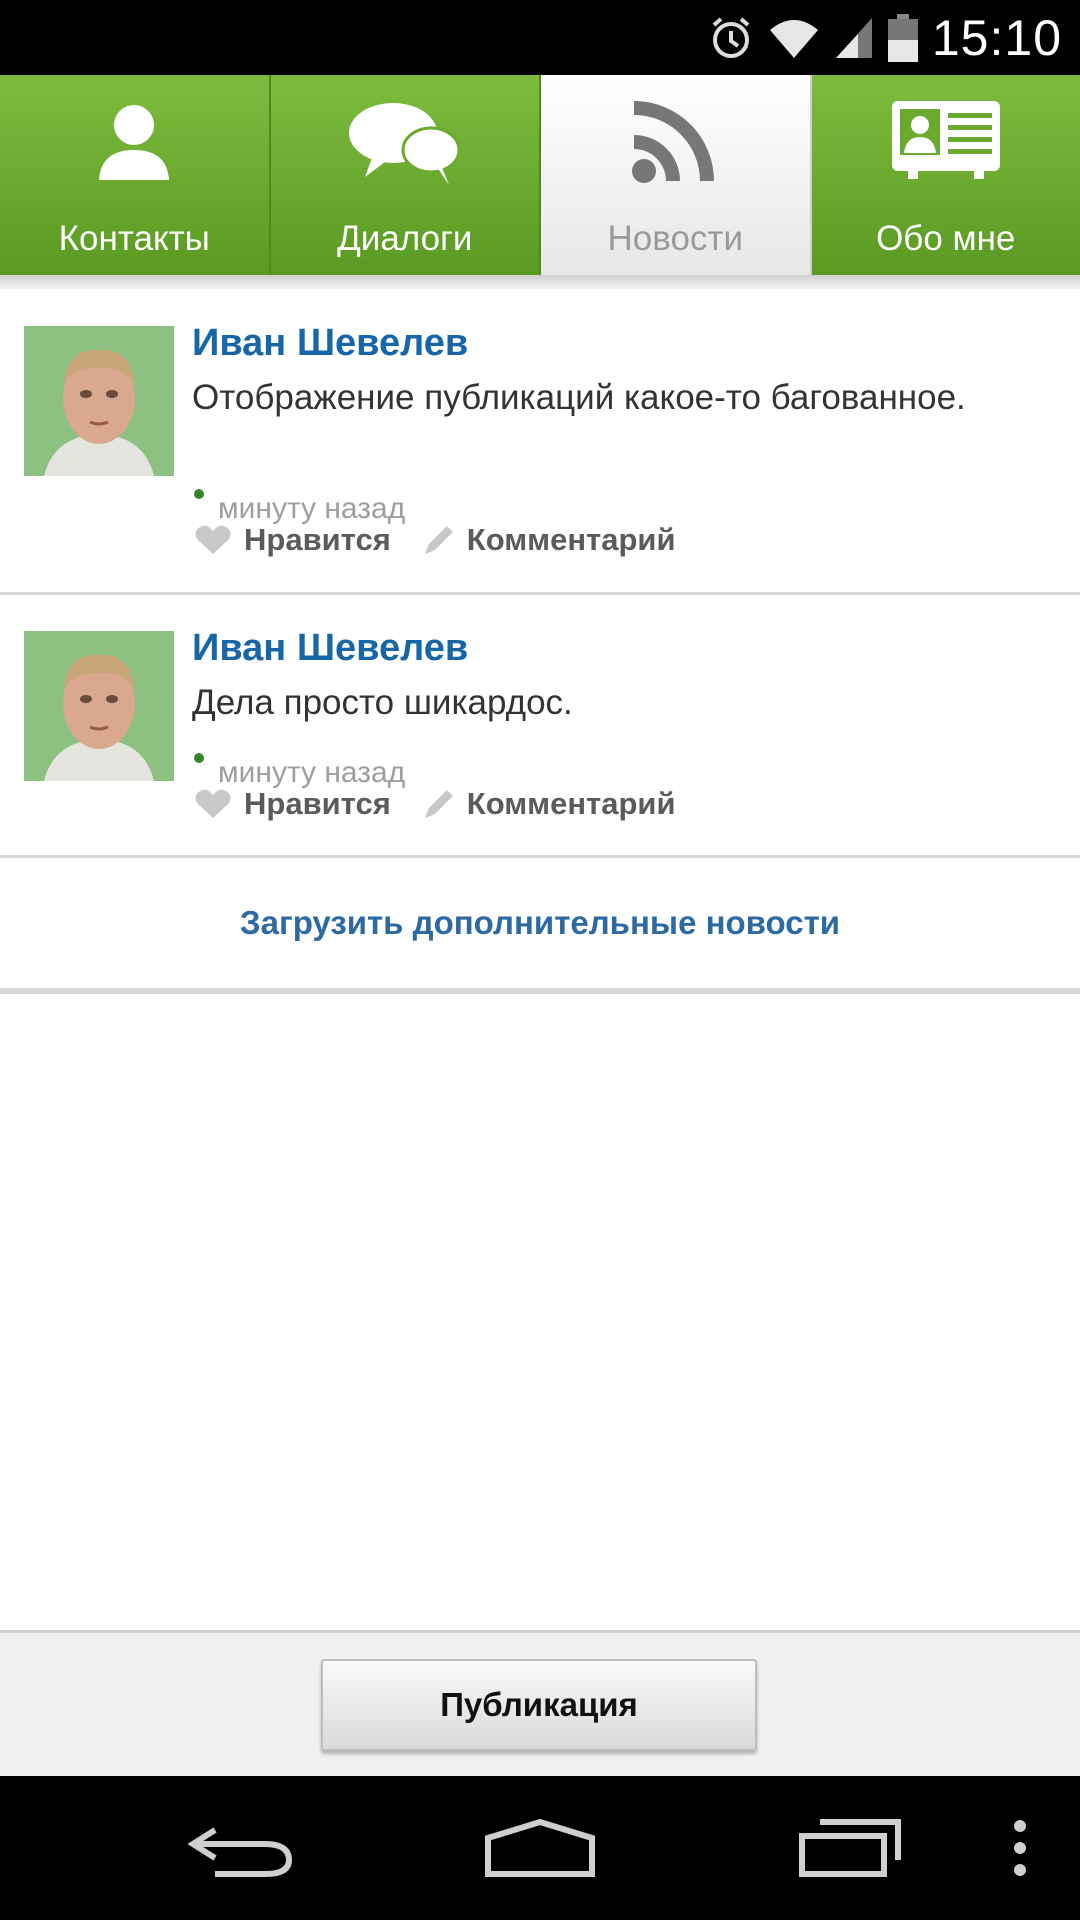 This screenshot has height=1920, width=1080. I want to click on bottom-action-bar: Публикация, so click(540, 1704).